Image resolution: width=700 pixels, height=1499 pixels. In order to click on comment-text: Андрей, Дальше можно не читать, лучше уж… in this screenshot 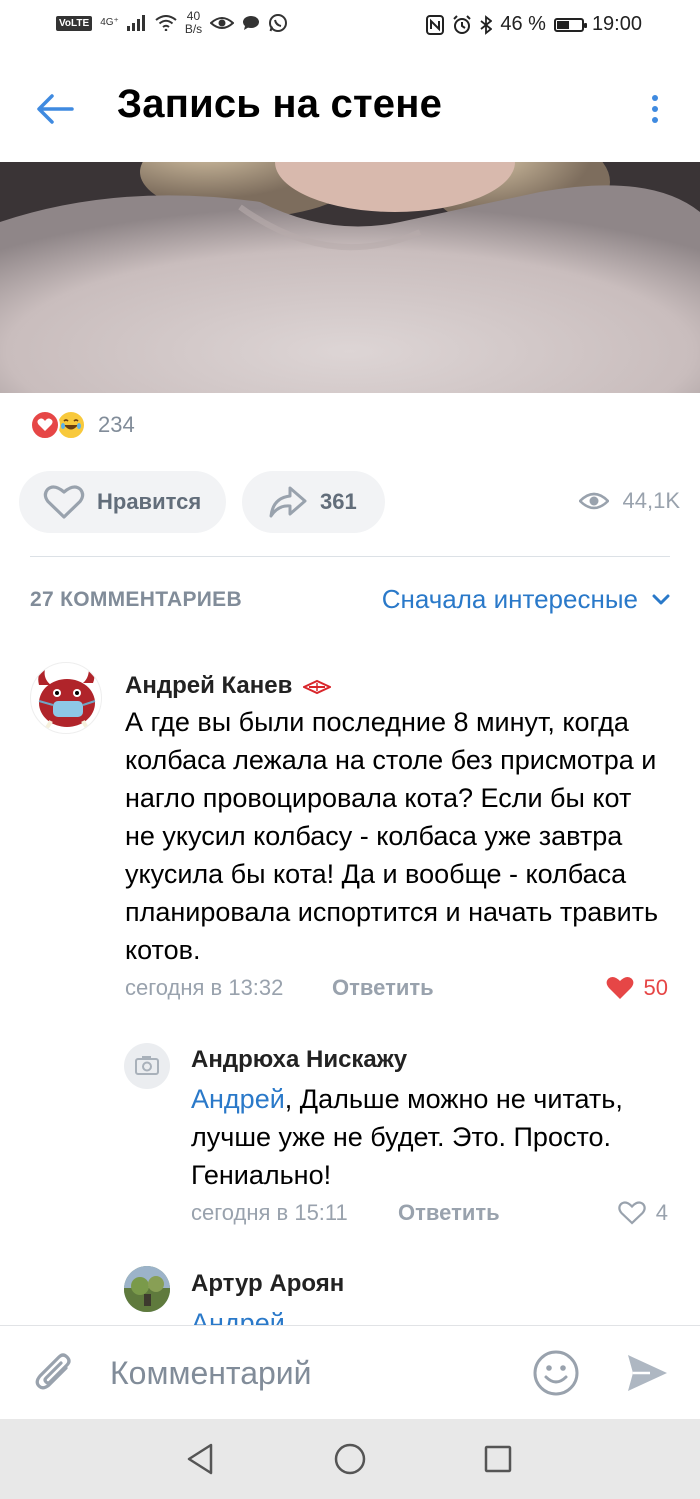, I will do `click(431, 1137)`.